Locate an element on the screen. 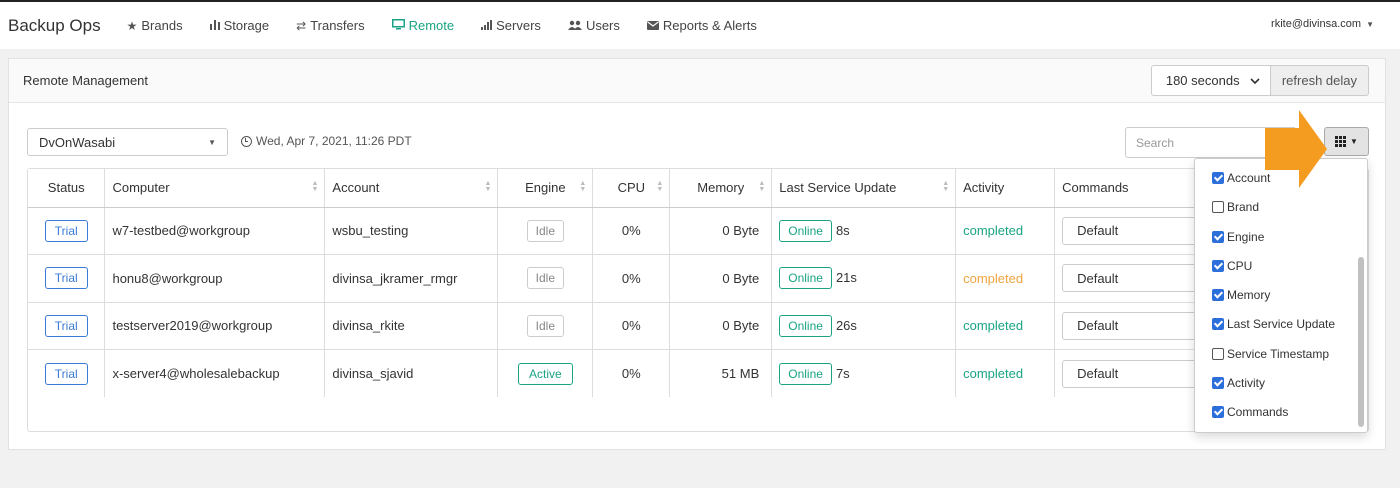  last-refresh-timestamp: Wed, Apr 7, 2021, 11:26 PDT is located at coordinates (326, 141).